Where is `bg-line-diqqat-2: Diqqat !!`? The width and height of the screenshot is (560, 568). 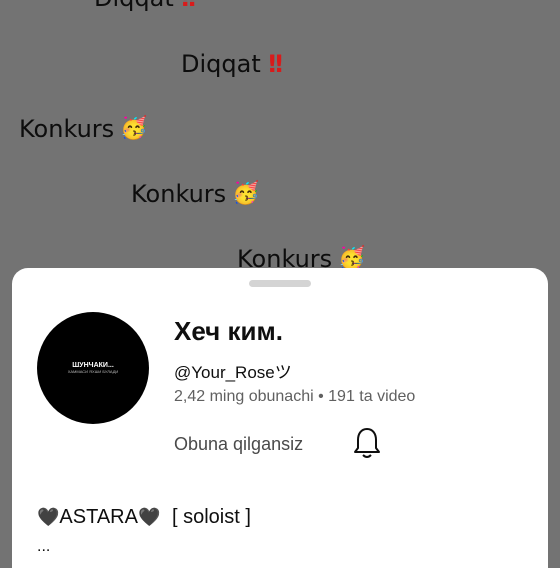
bg-line-diqqat-2: Diqqat !! is located at coordinates (233, 64).